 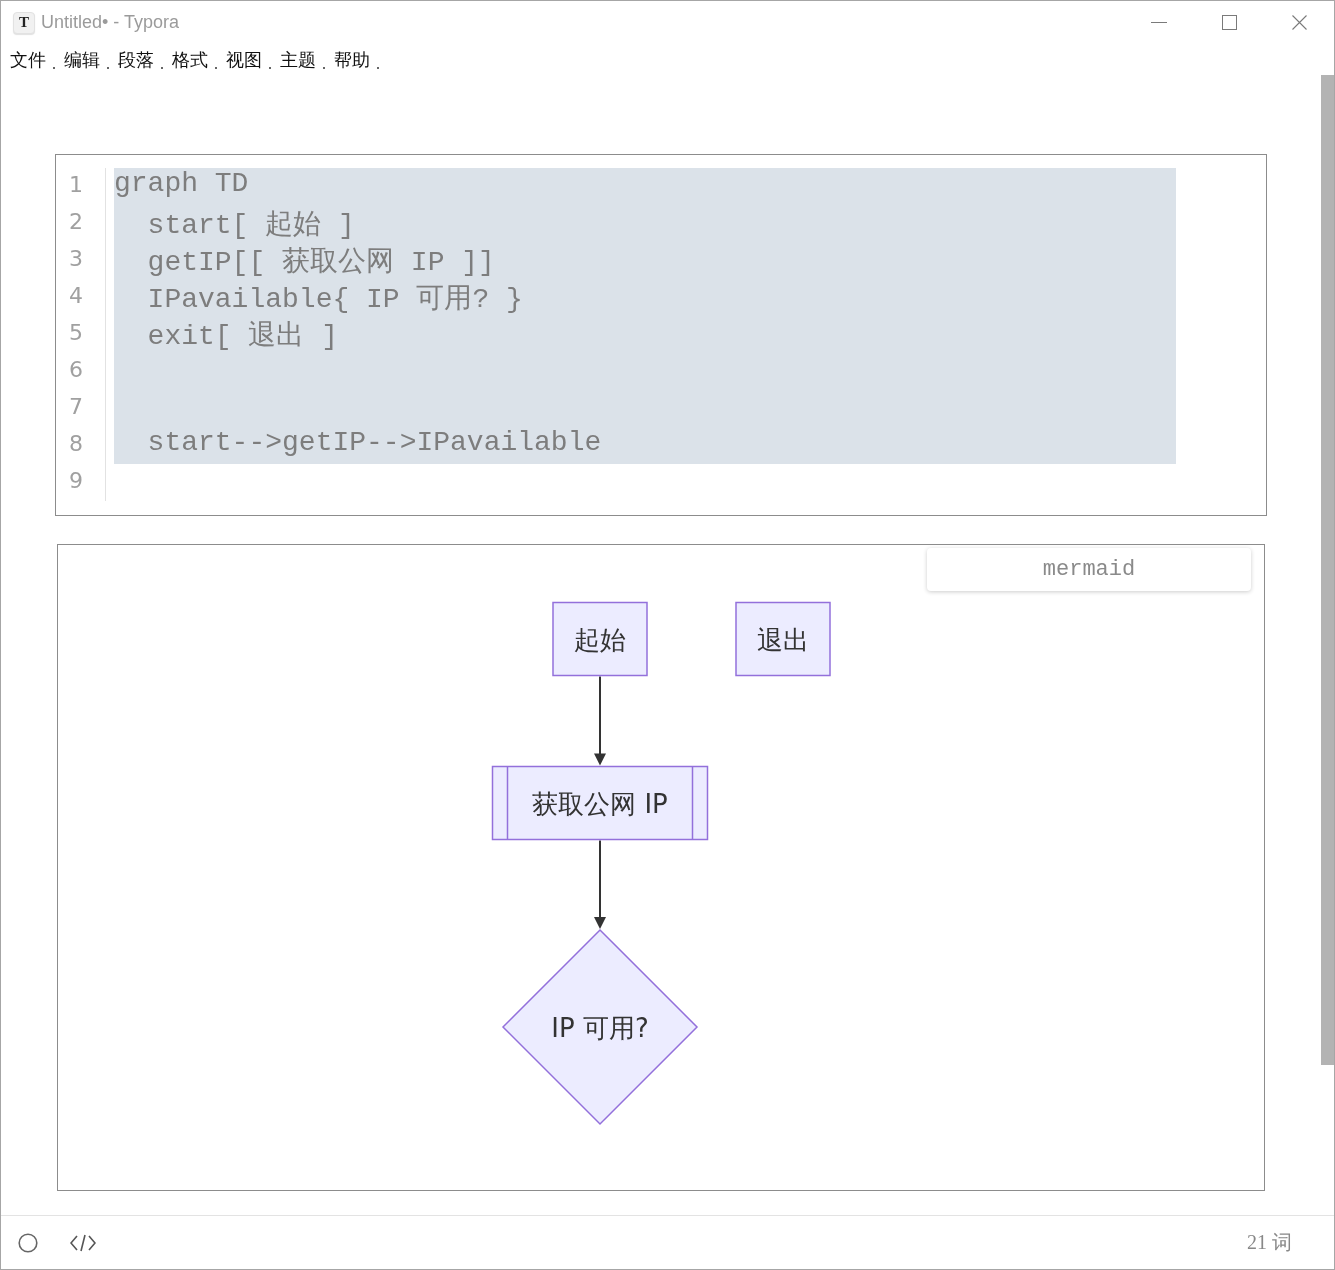 I want to click on maximize-icon, so click(x=1229, y=22).